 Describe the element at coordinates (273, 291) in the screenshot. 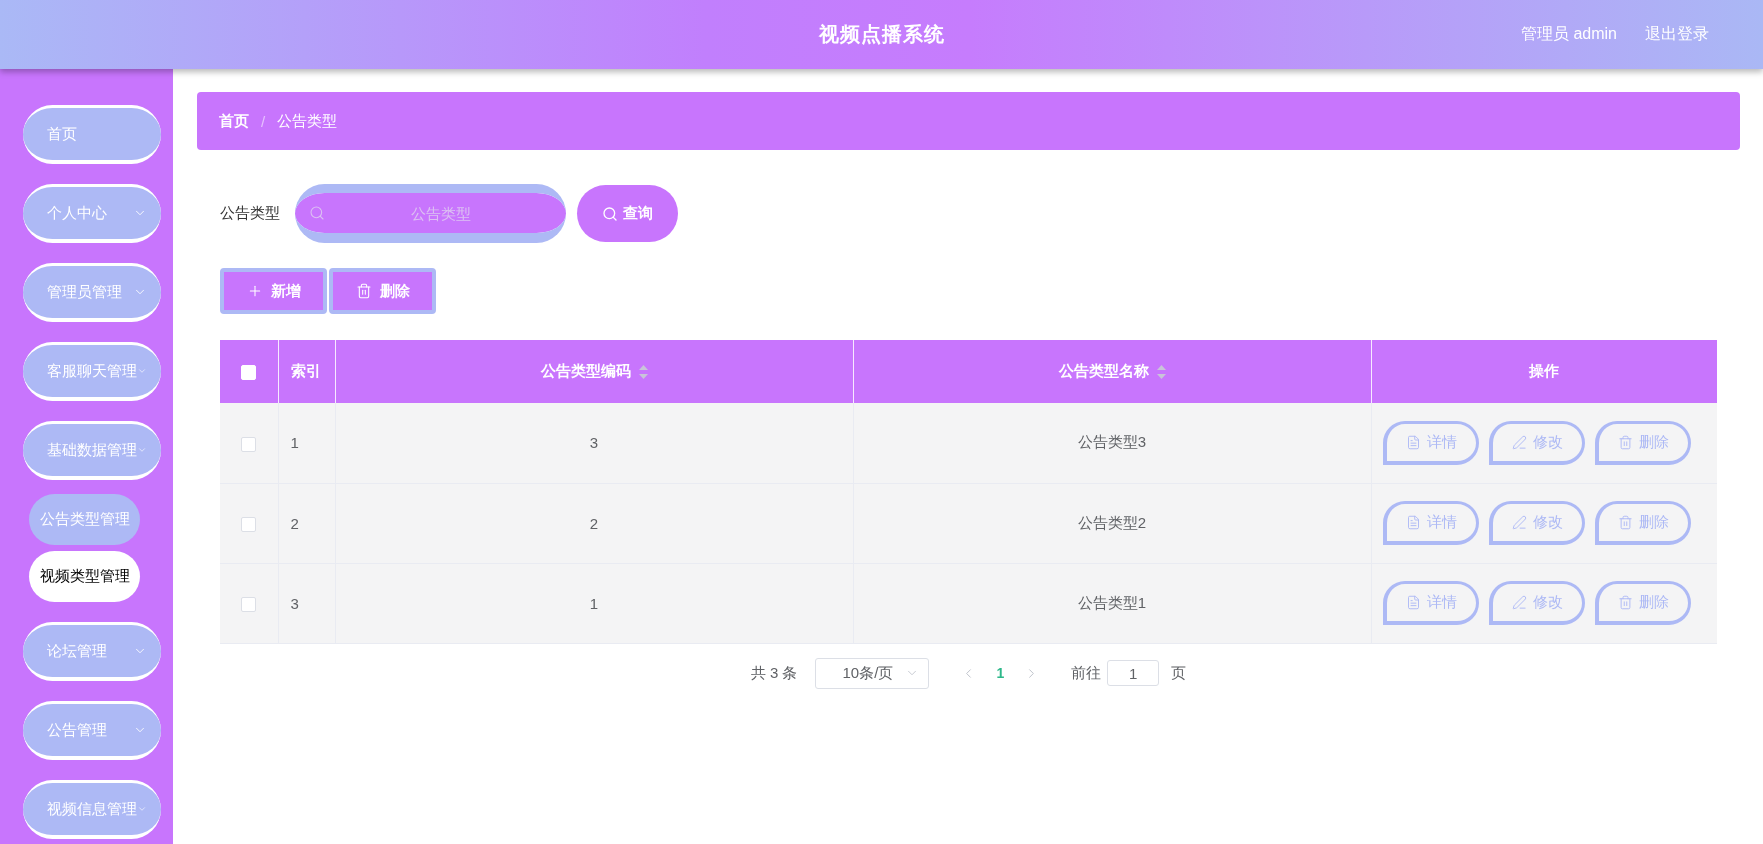

I see `add-button: 新增` at that location.